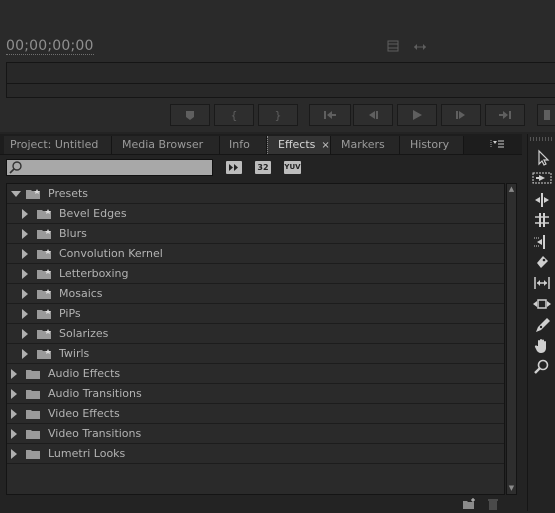  Describe the element at coordinates (461, 115) in the screenshot. I see `step-forward-button` at that location.